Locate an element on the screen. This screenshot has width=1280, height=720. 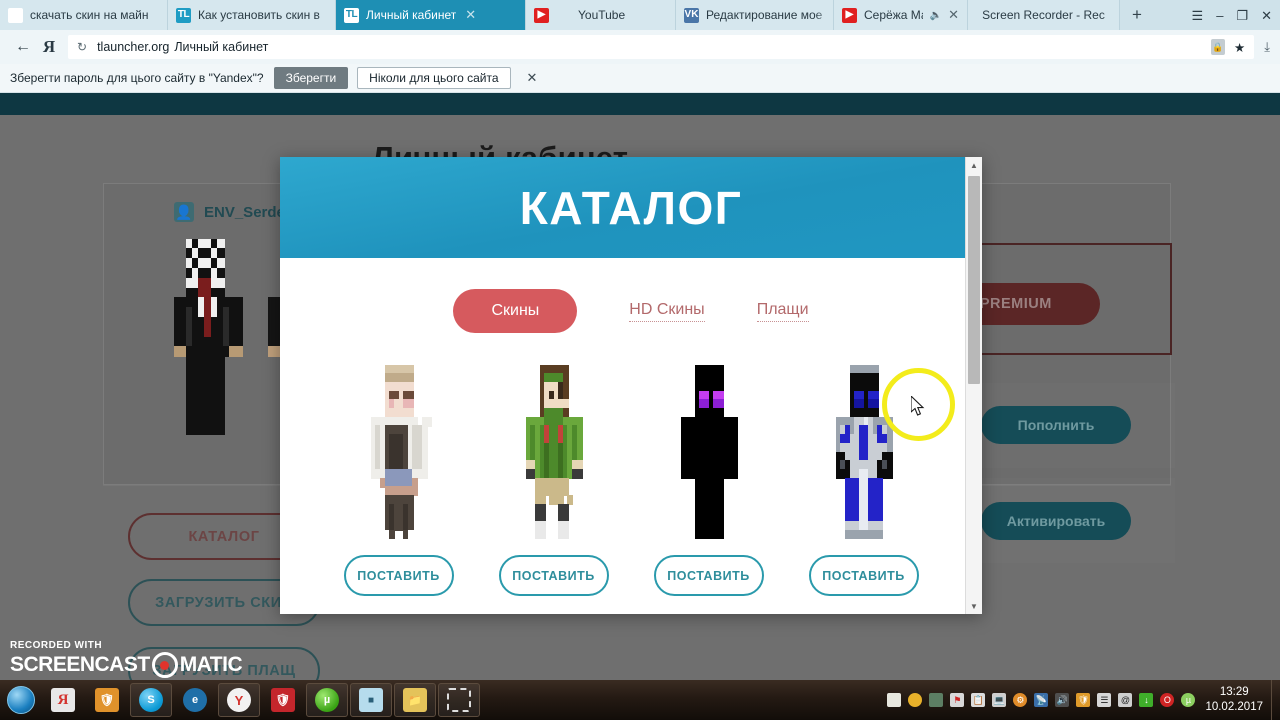
browser-tab-label: YouTube is located at coordinates (602, 15).